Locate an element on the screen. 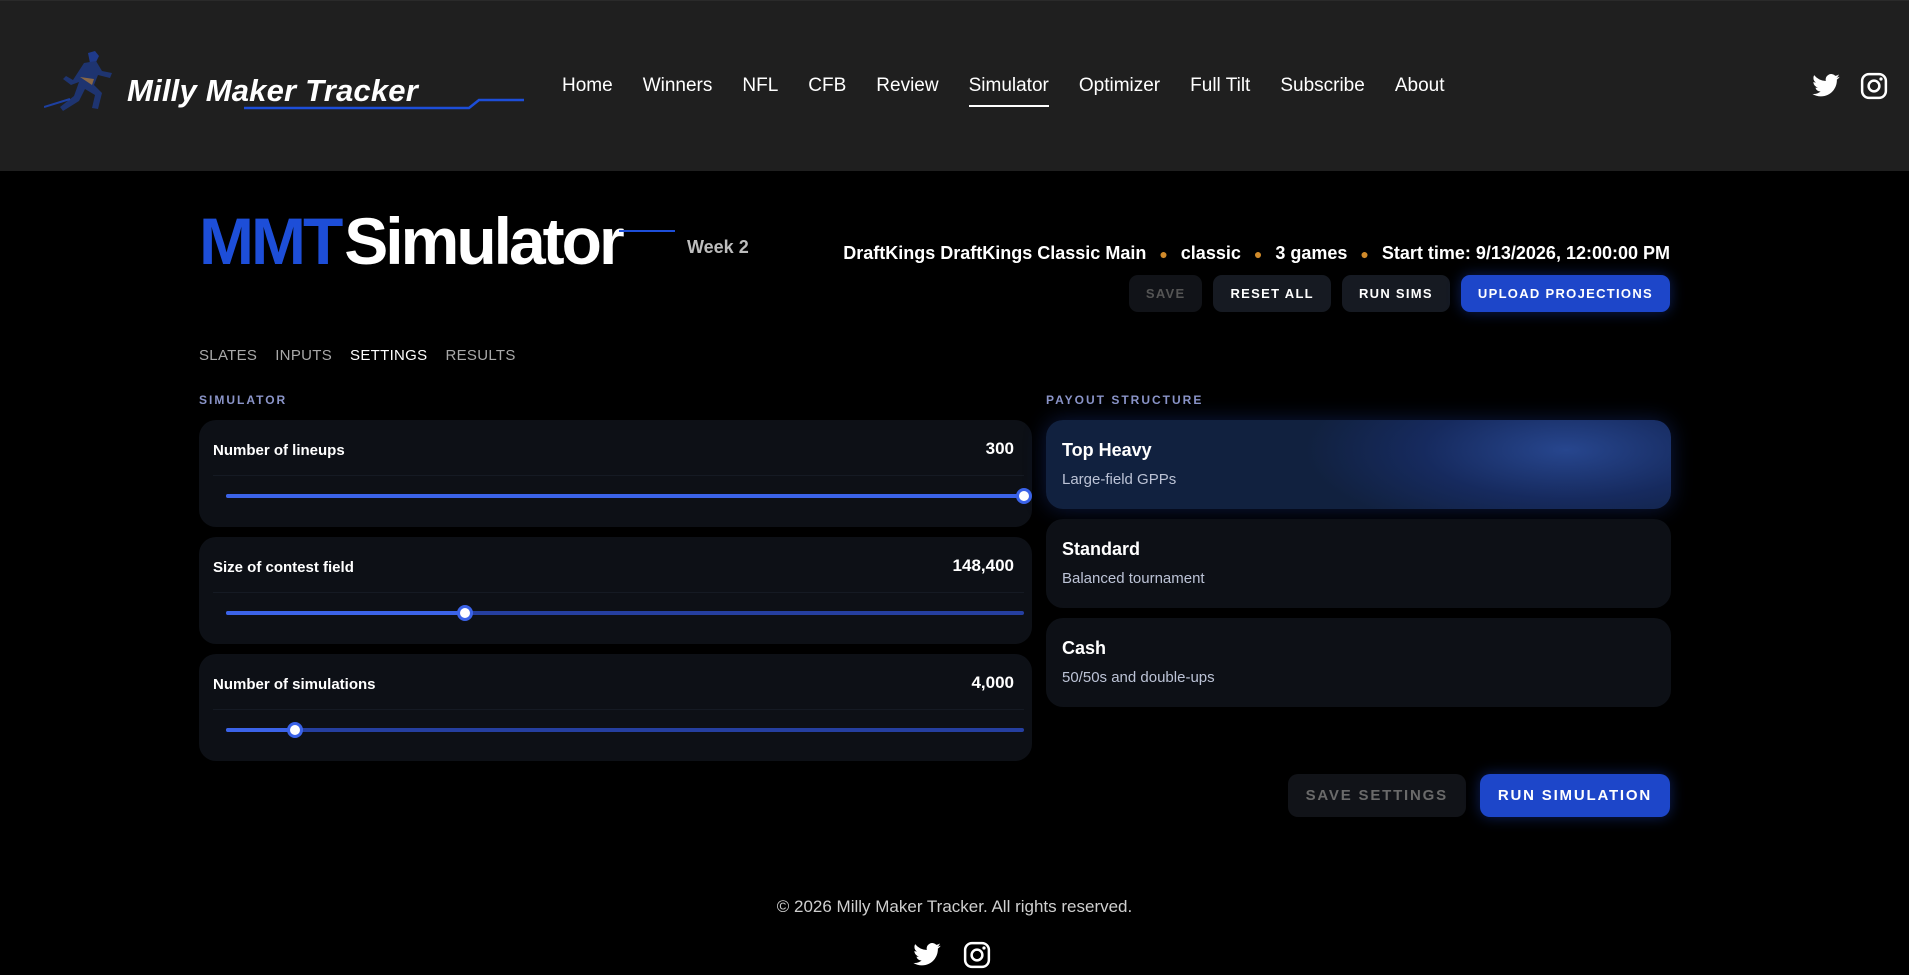 The width and height of the screenshot is (1909, 975). nav-home: Home is located at coordinates (587, 86).